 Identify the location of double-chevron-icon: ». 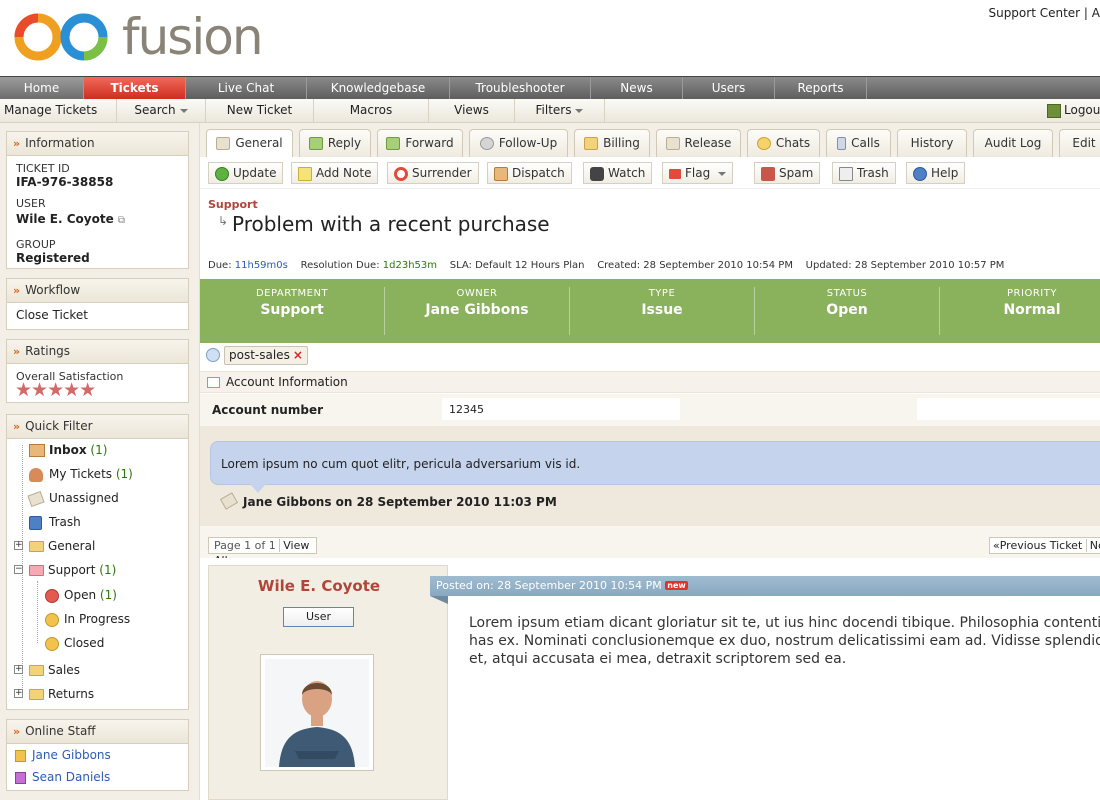
(17, 143).